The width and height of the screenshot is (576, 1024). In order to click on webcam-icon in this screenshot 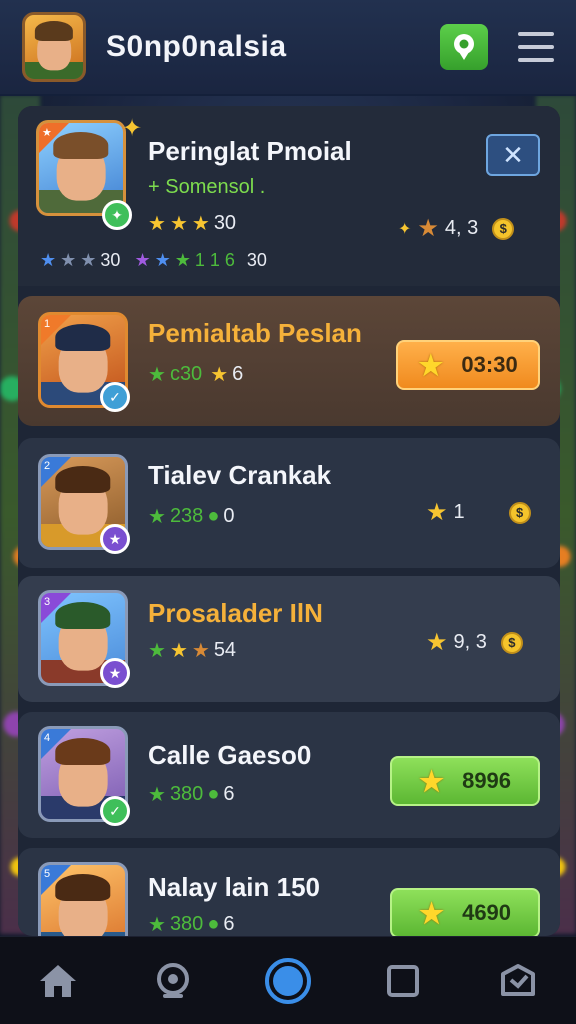, I will do `click(172, 980)`.